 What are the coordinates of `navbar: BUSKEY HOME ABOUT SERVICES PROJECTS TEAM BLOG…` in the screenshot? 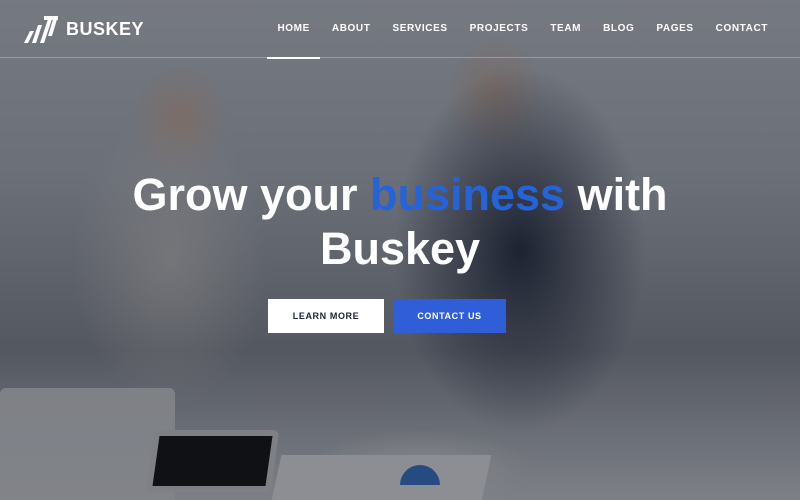 It's located at (400, 29).